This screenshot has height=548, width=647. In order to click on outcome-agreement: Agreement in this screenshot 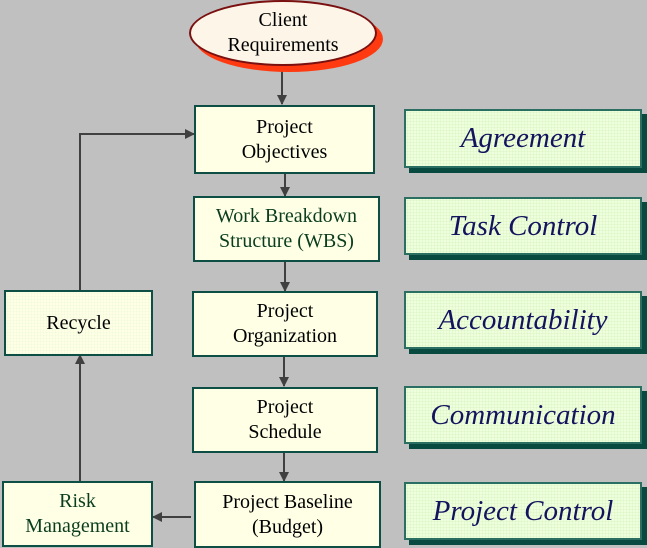, I will do `click(523, 138)`.